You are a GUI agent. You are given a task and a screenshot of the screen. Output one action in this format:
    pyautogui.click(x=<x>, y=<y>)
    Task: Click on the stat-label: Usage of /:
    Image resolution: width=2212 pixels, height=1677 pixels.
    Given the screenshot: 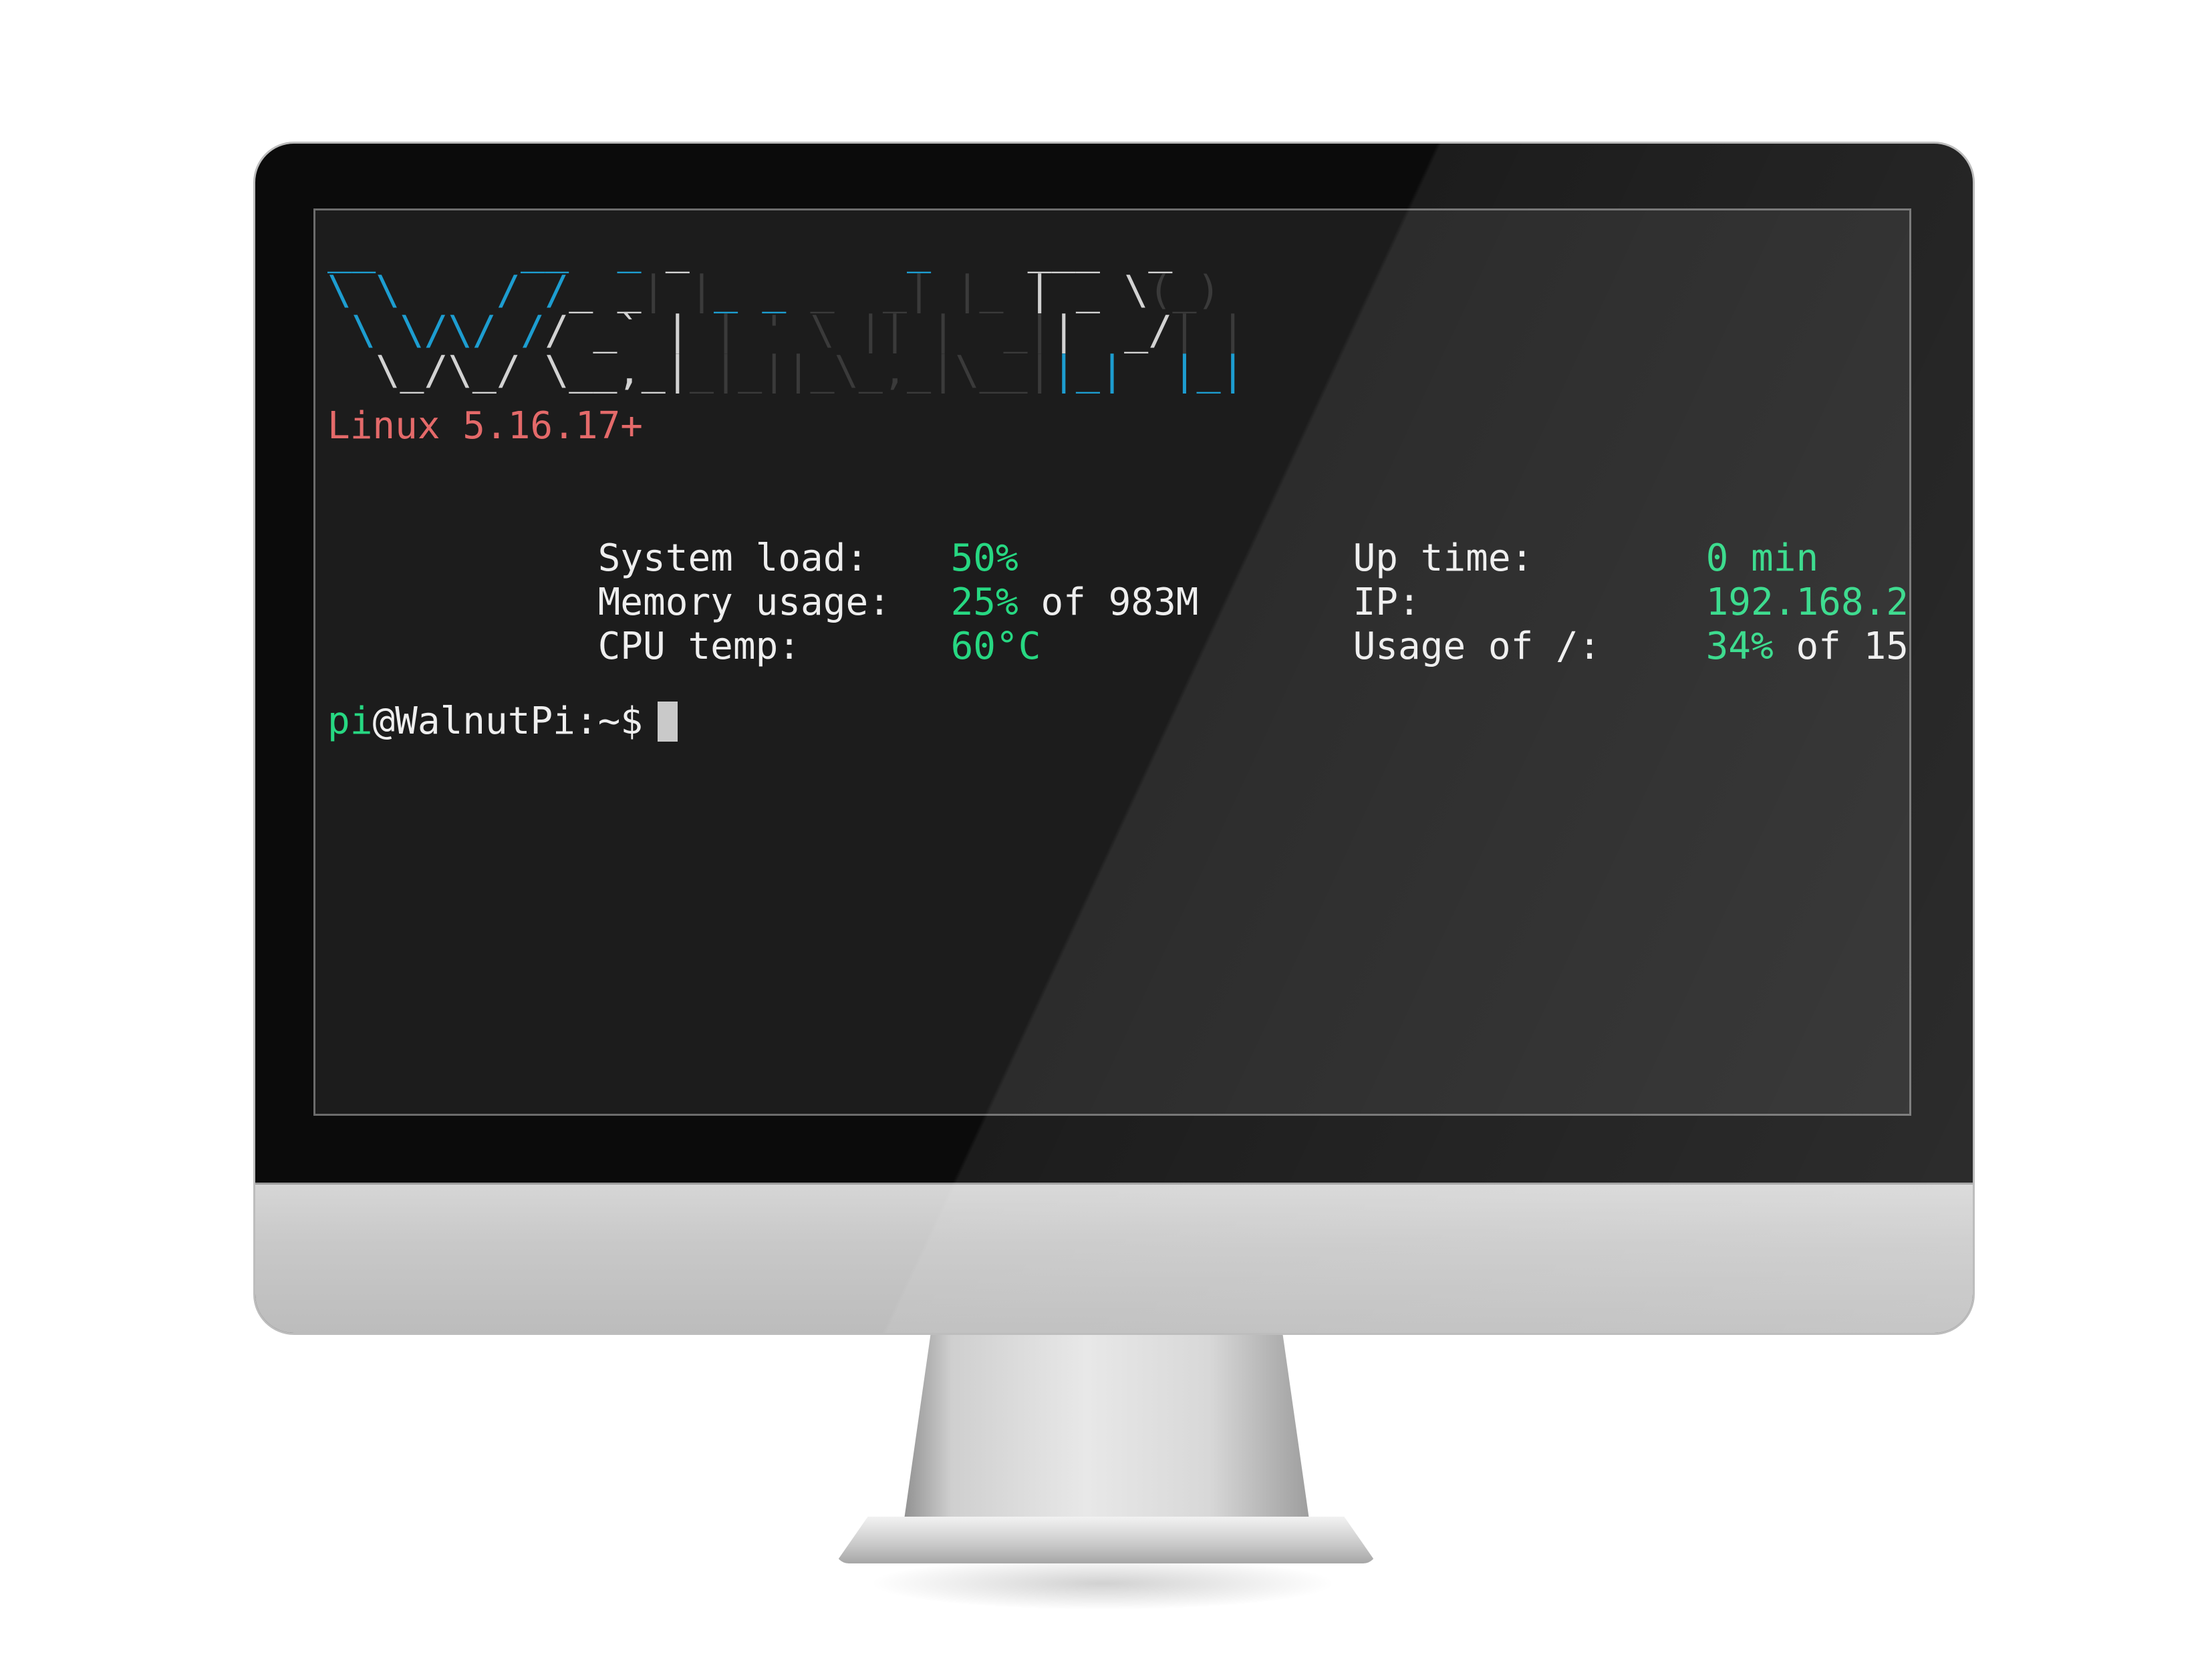 What is the action you would take?
    pyautogui.click(x=1477, y=646)
    